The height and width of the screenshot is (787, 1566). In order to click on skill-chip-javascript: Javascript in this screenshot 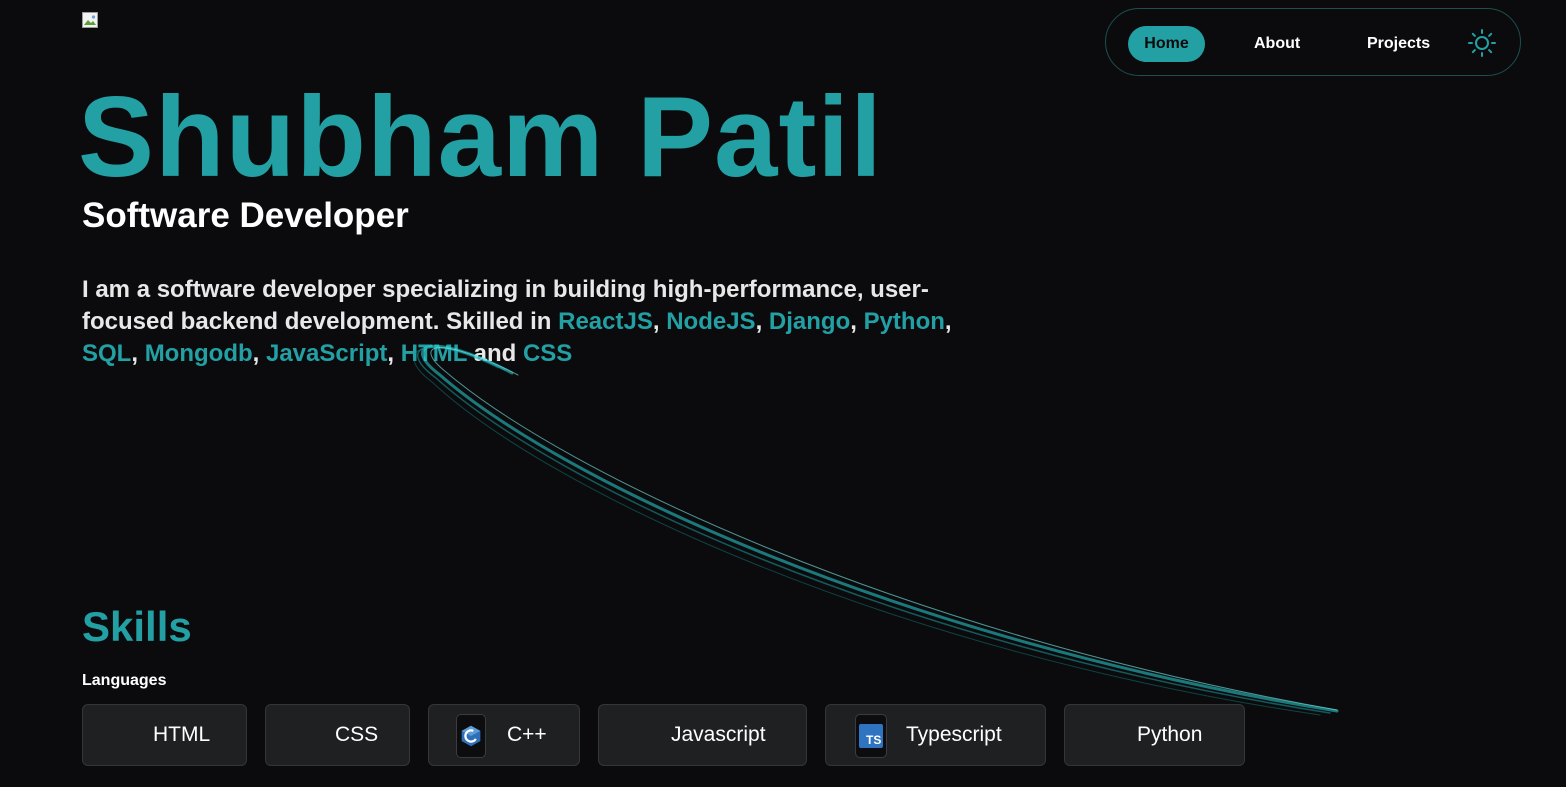, I will do `click(702, 735)`.